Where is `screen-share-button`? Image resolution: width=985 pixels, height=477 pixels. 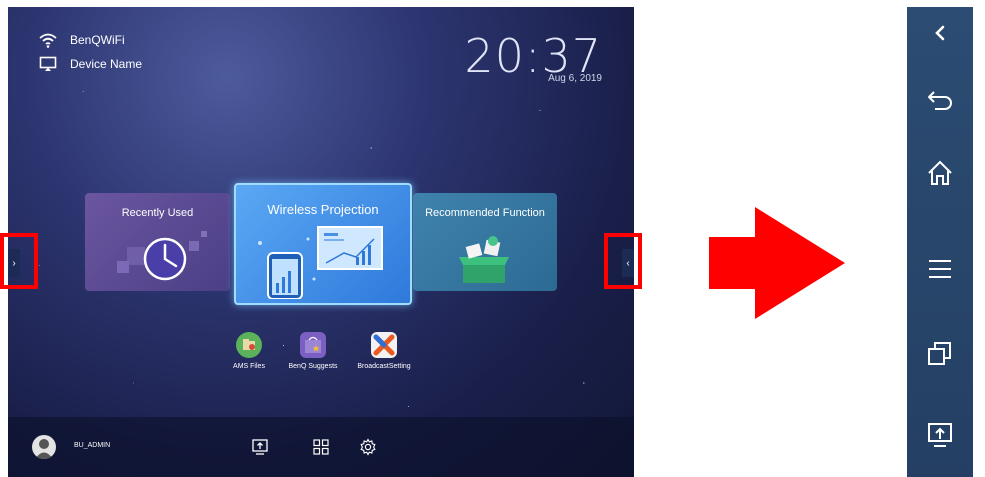 screen-share-button is located at coordinates (940, 435).